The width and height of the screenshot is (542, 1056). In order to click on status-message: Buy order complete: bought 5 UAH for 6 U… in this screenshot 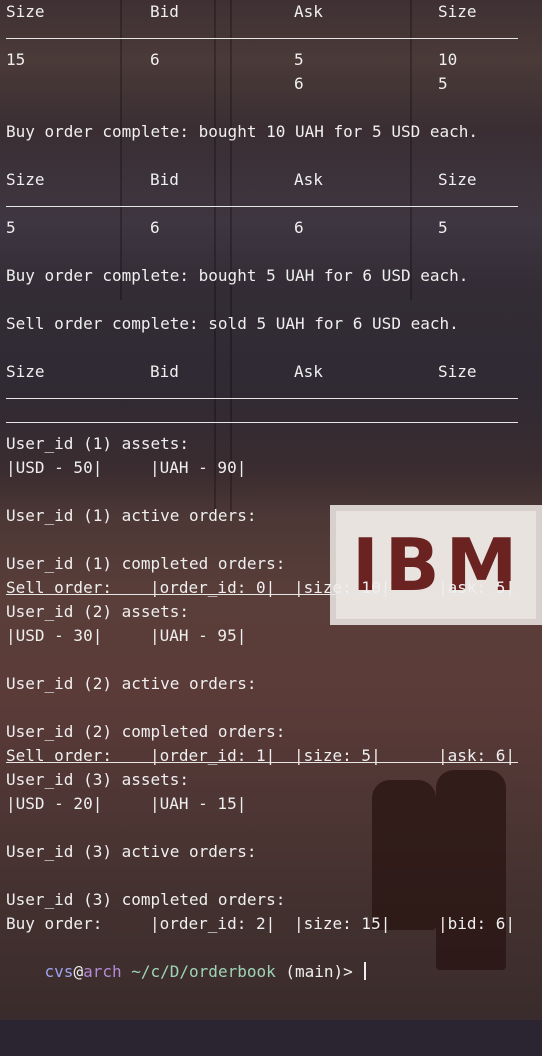, I will do `click(237, 275)`.